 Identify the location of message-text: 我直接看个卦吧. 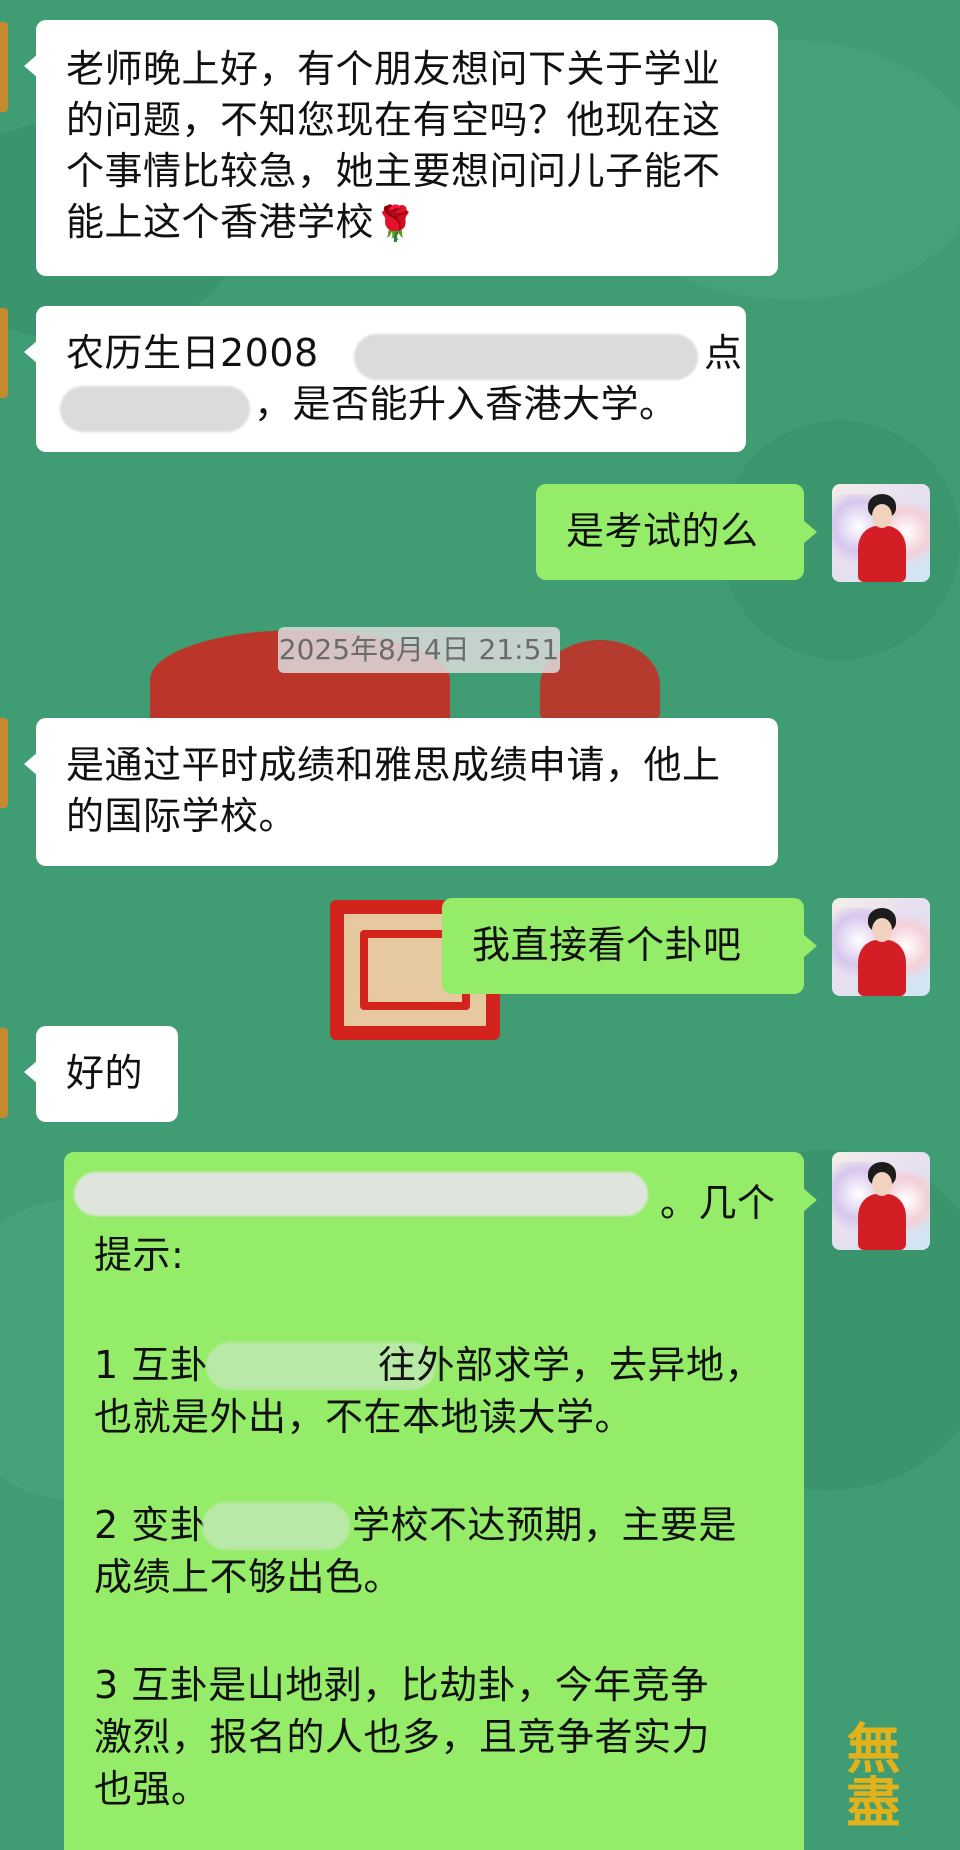
(607, 945).